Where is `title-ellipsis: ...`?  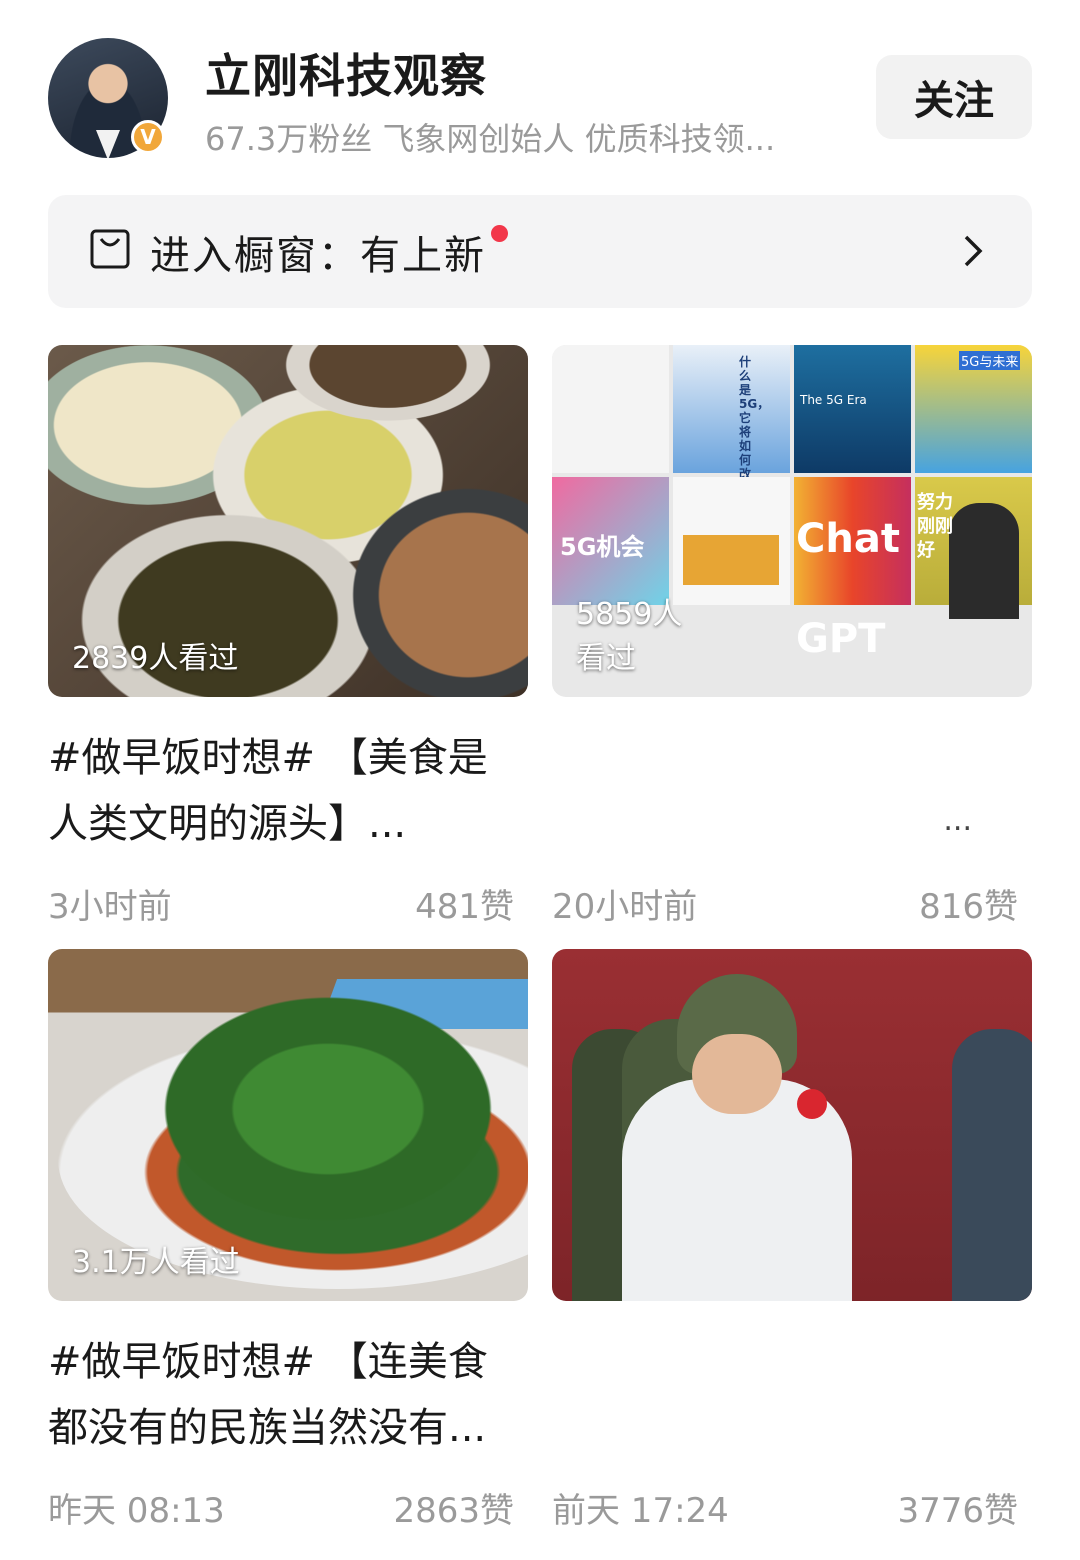
title-ellipsis: ... is located at coordinates (957, 820).